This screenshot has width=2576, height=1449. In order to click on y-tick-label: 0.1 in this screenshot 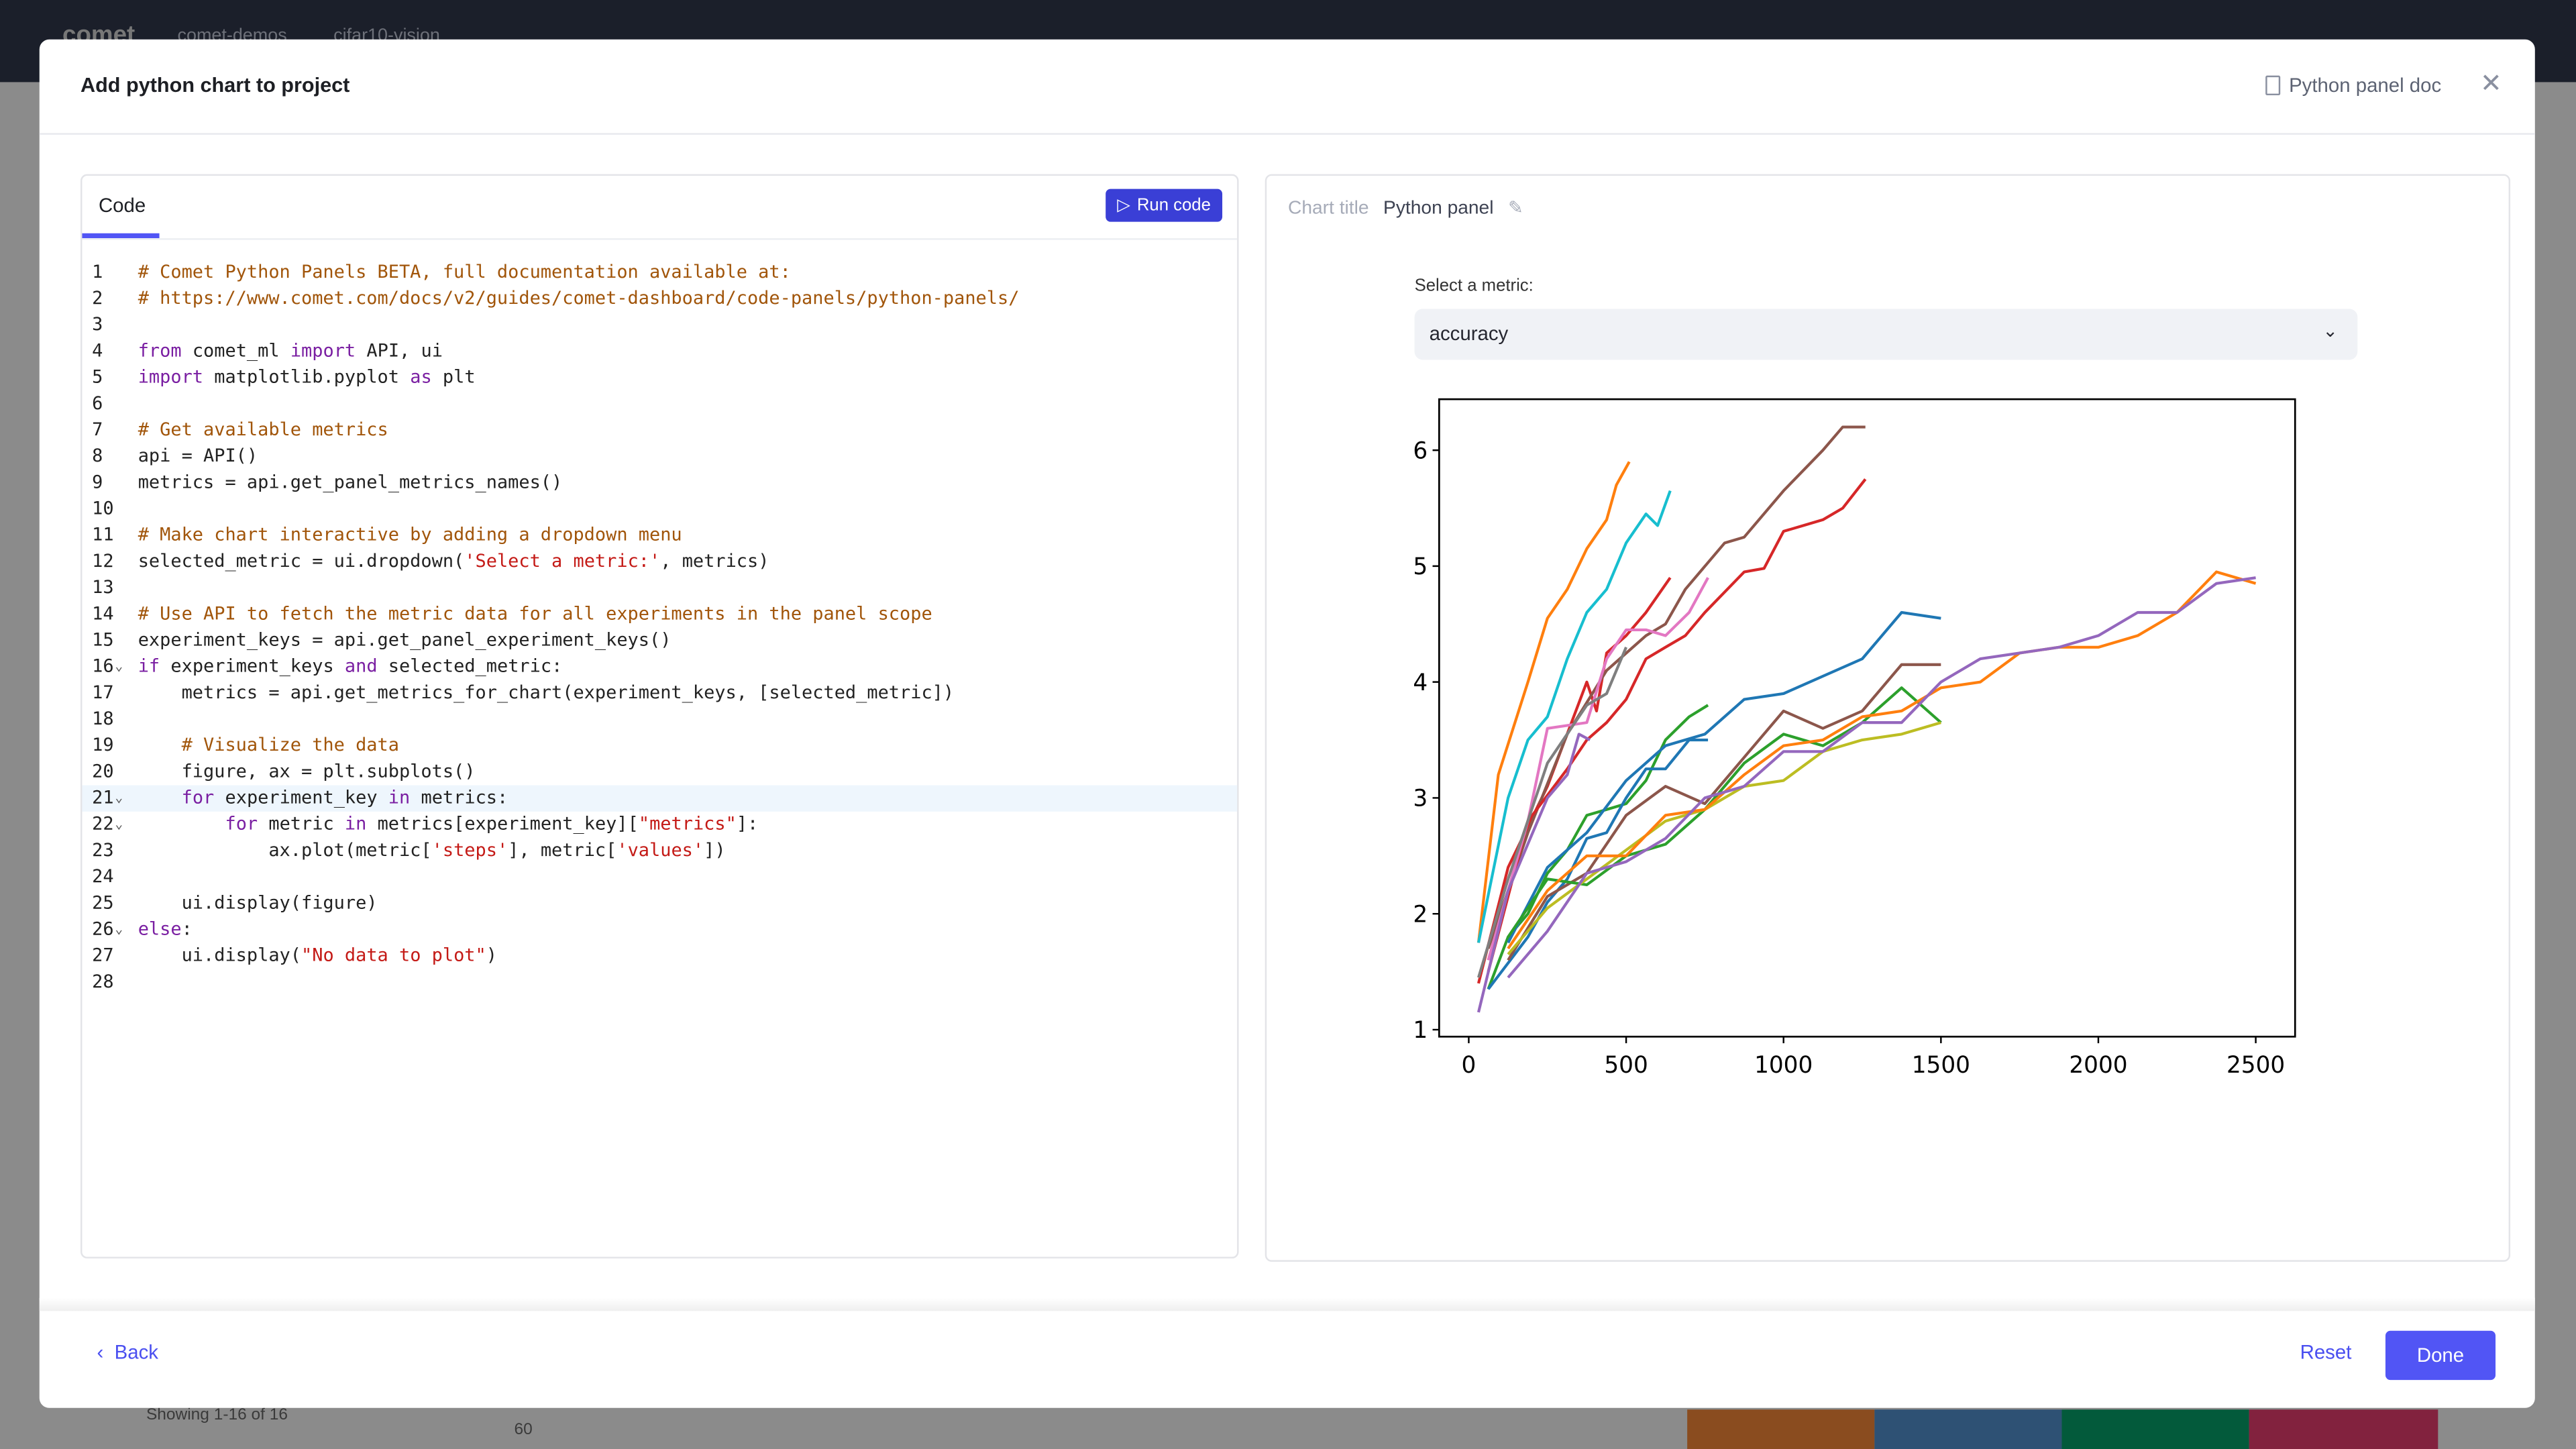, I will do `click(1420, 1030)`.